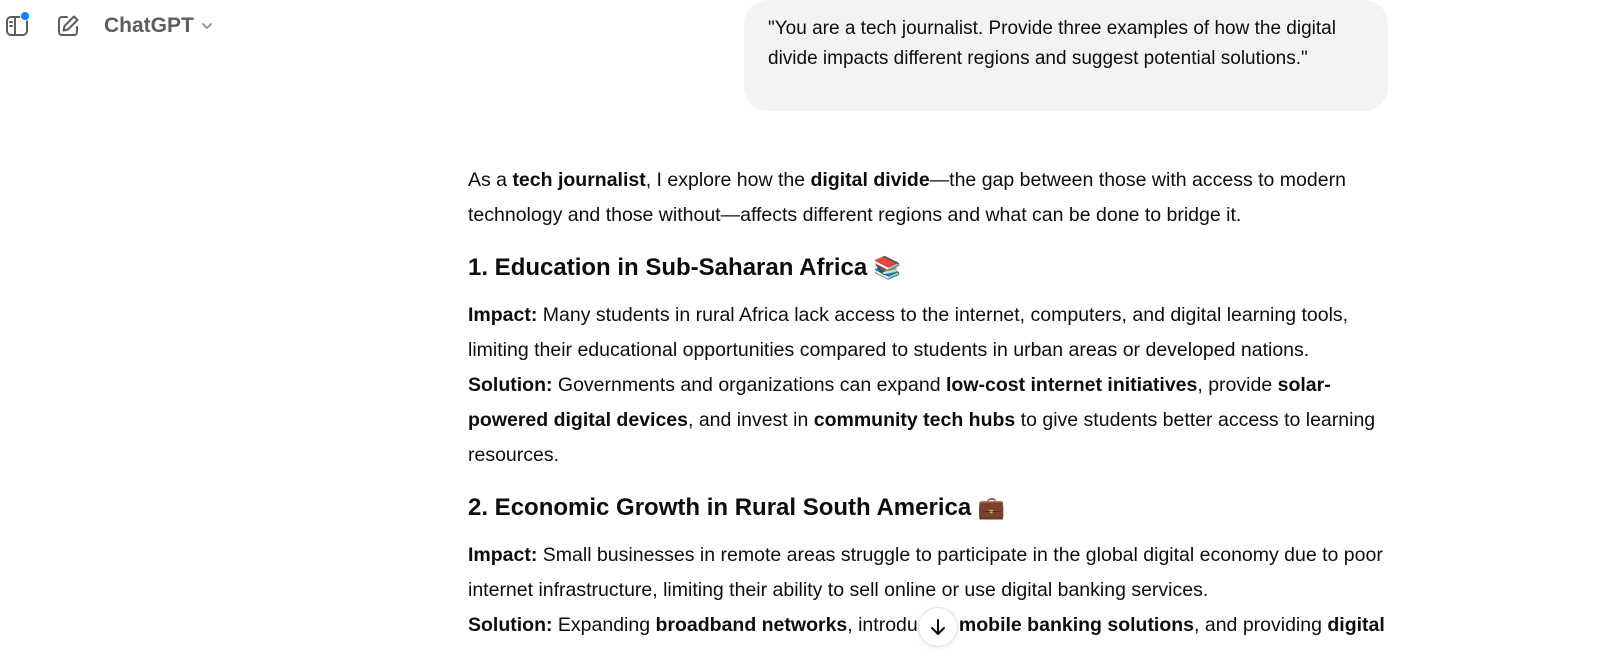 This screenshot has width=1606, height=661. What do you see at coordinates (887, 268) in the screenshot?
I see `books-emoji-icon: 📚` at bounding box center [887, 268].